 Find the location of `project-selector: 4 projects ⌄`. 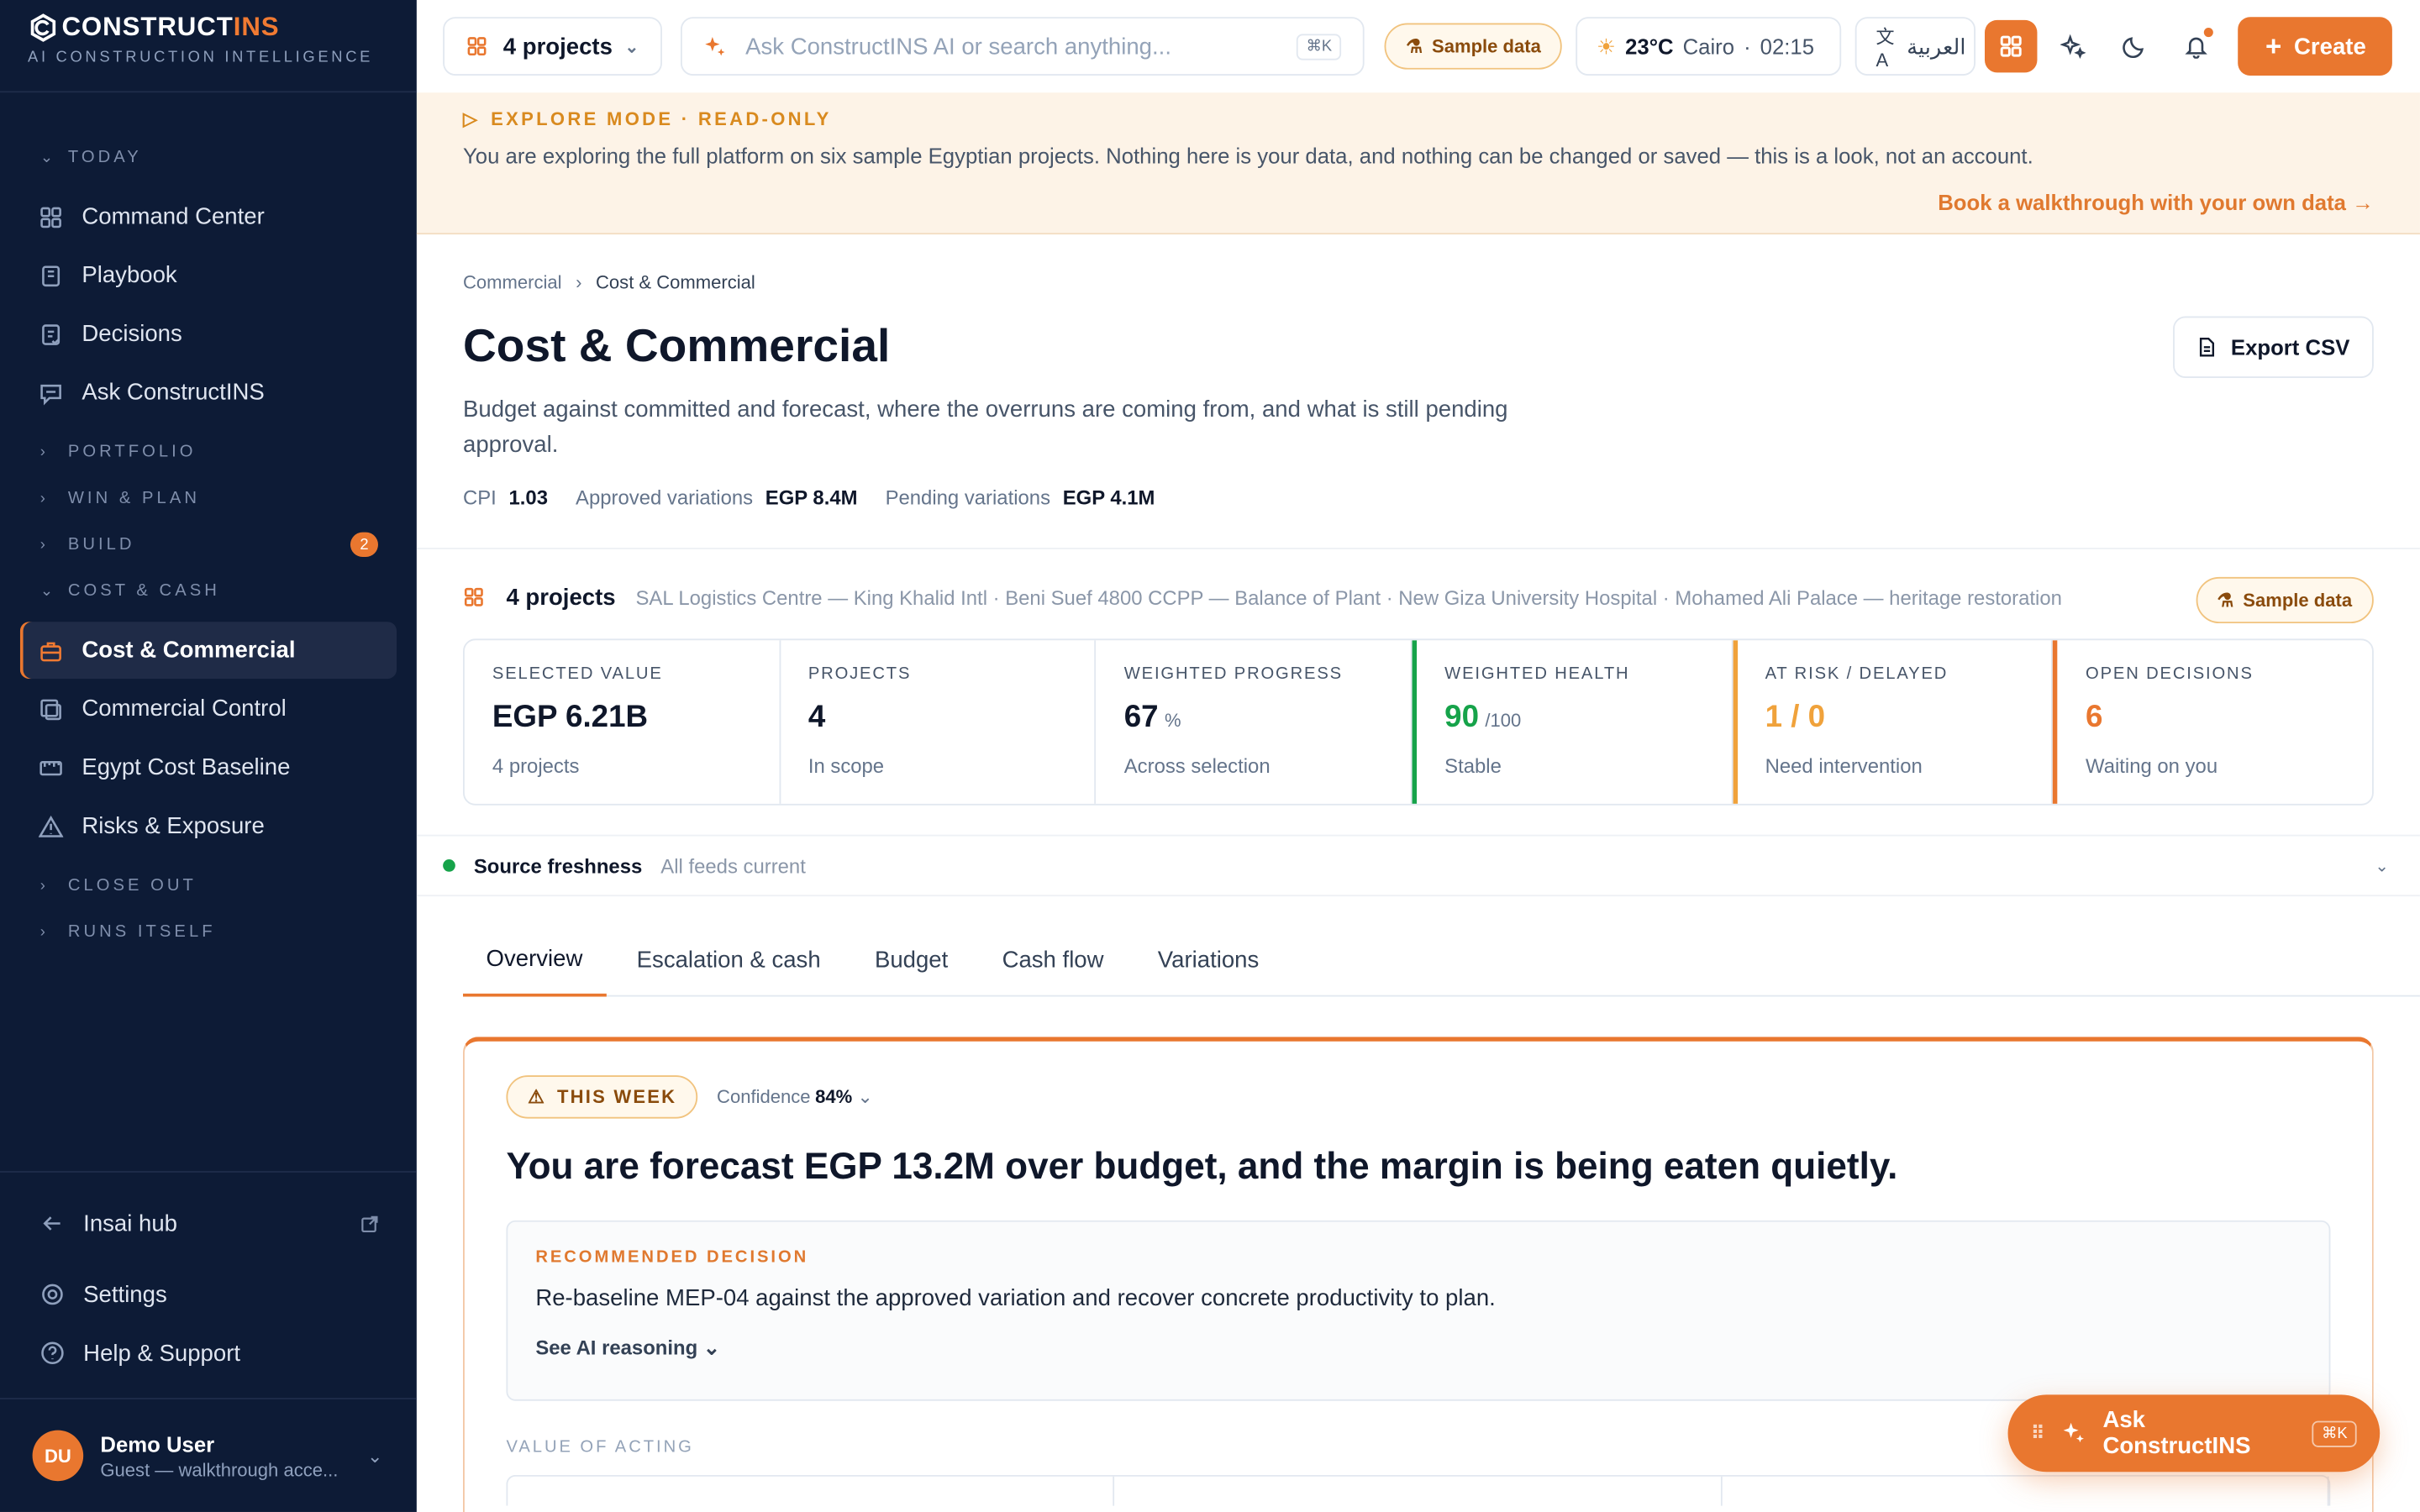

project-selector: 4 projects ⌄ is located at coordinates (552, 46).